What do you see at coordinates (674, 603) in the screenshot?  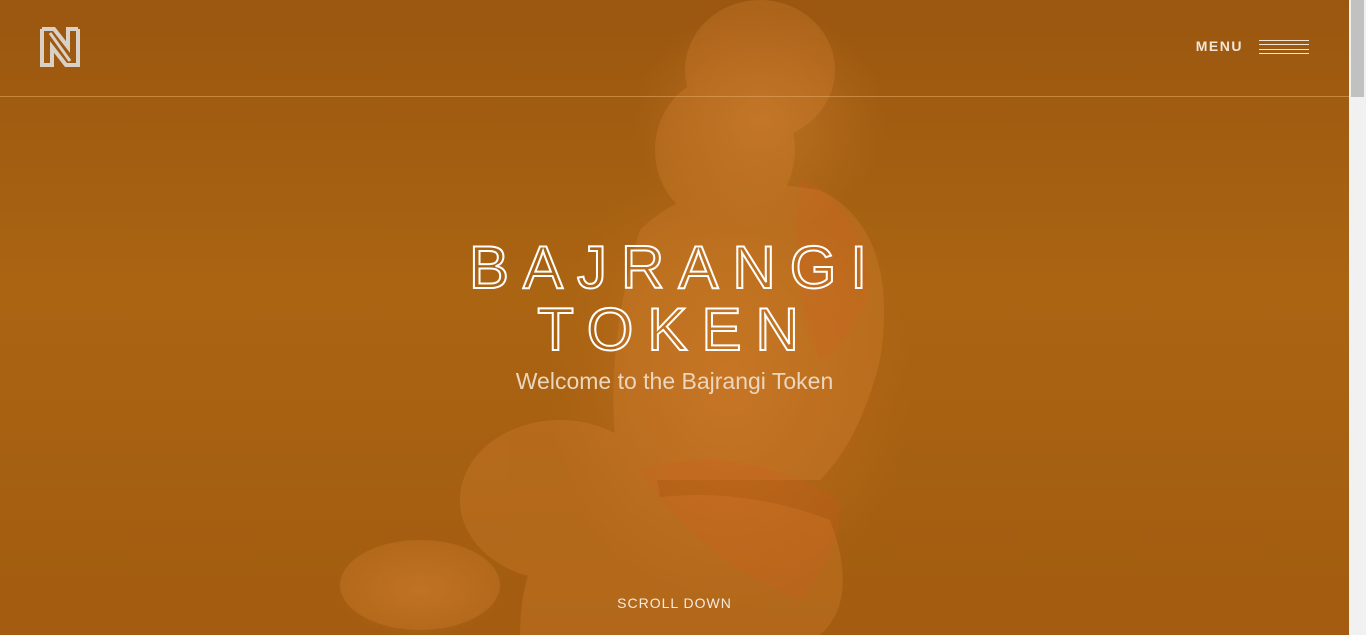 I see `scroll-down-link: SCROLL DOWN` at bounding box center [674, 603].